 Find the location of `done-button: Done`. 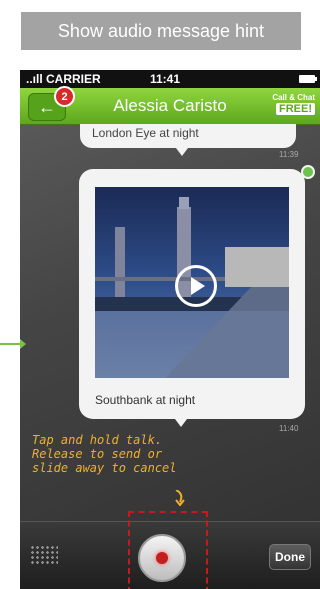

done-button: Done is located at coordinates (290, 557).